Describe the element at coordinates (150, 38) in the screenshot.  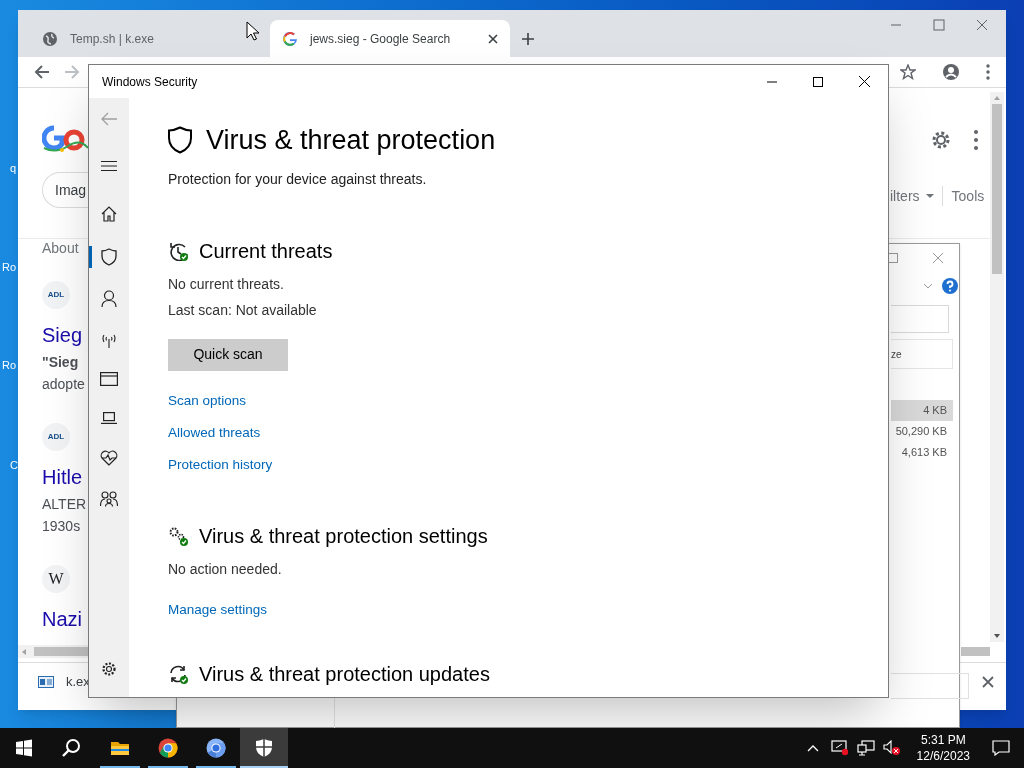
I see `browser-tab: Temp.sh | k.exe` at that location.